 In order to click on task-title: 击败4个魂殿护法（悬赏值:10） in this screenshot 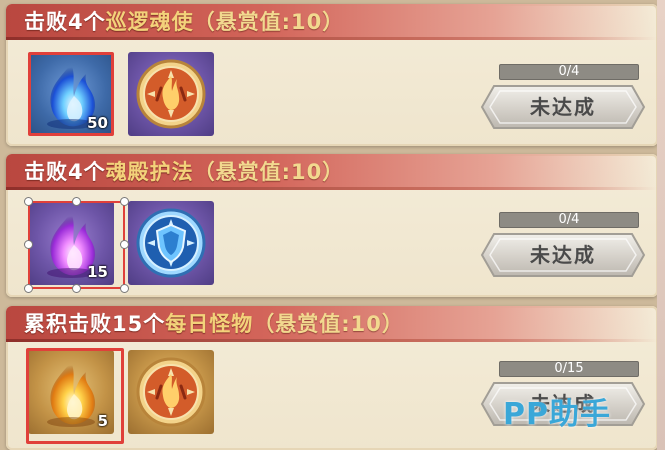, I will do `click(184, 172)`.